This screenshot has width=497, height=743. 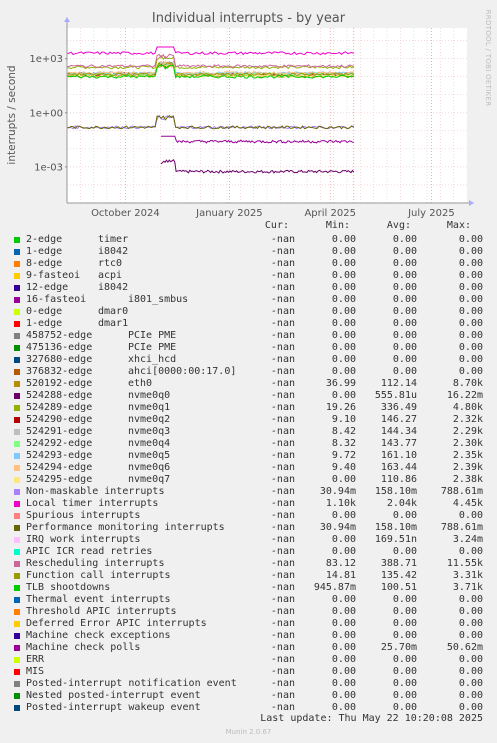 What do you see at coordinates (248, 276) in the screenshot?
I see `legend-row: 9-fasteoi acpi -nan 0.00 0.00 0.00` at bounding box center [248, 276].